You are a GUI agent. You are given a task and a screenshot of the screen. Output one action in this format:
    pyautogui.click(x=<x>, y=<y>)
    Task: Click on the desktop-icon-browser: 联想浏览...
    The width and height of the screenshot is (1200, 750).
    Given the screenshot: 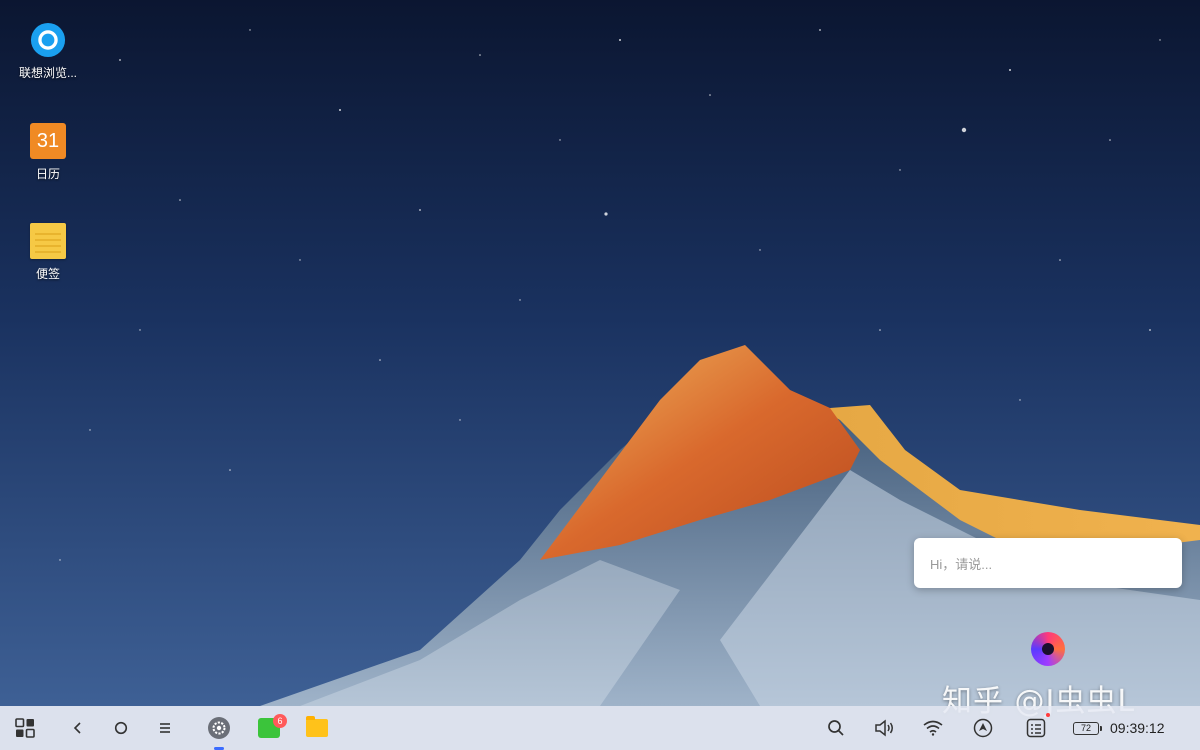 What is the action you would take?
    pyautogui.click(x=48, y=51)
    